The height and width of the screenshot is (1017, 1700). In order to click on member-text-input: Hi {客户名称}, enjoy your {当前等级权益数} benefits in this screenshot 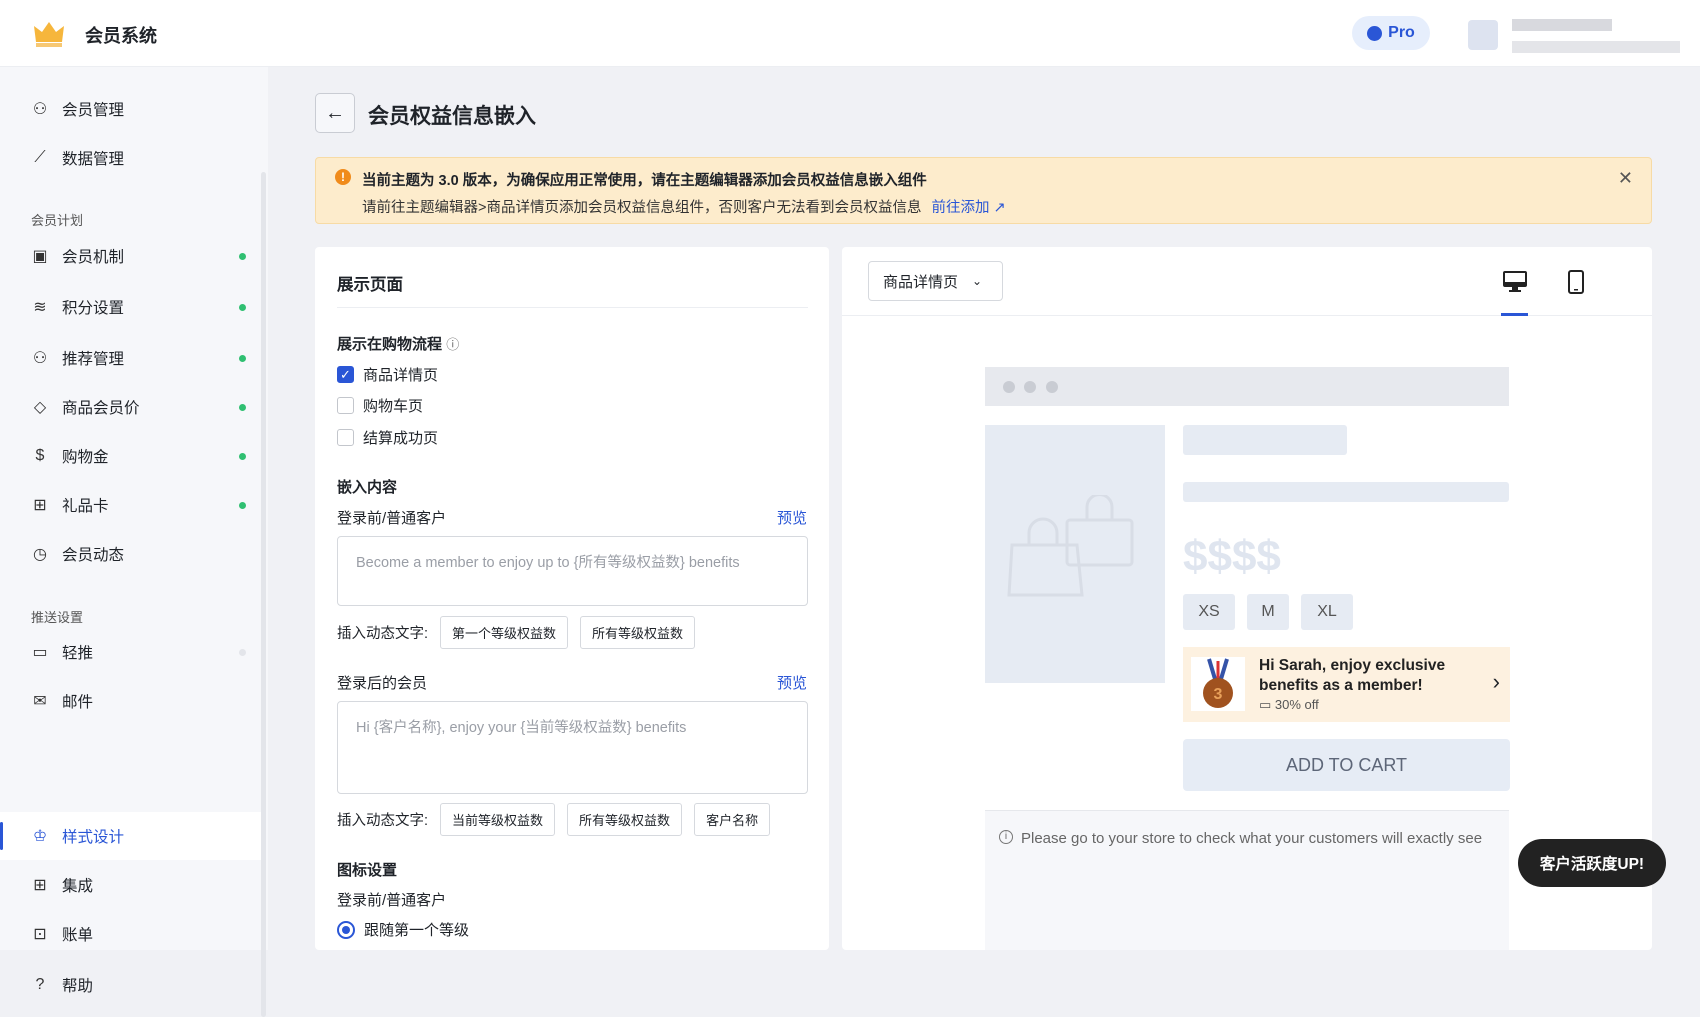, I will do `click(572, 747)`.